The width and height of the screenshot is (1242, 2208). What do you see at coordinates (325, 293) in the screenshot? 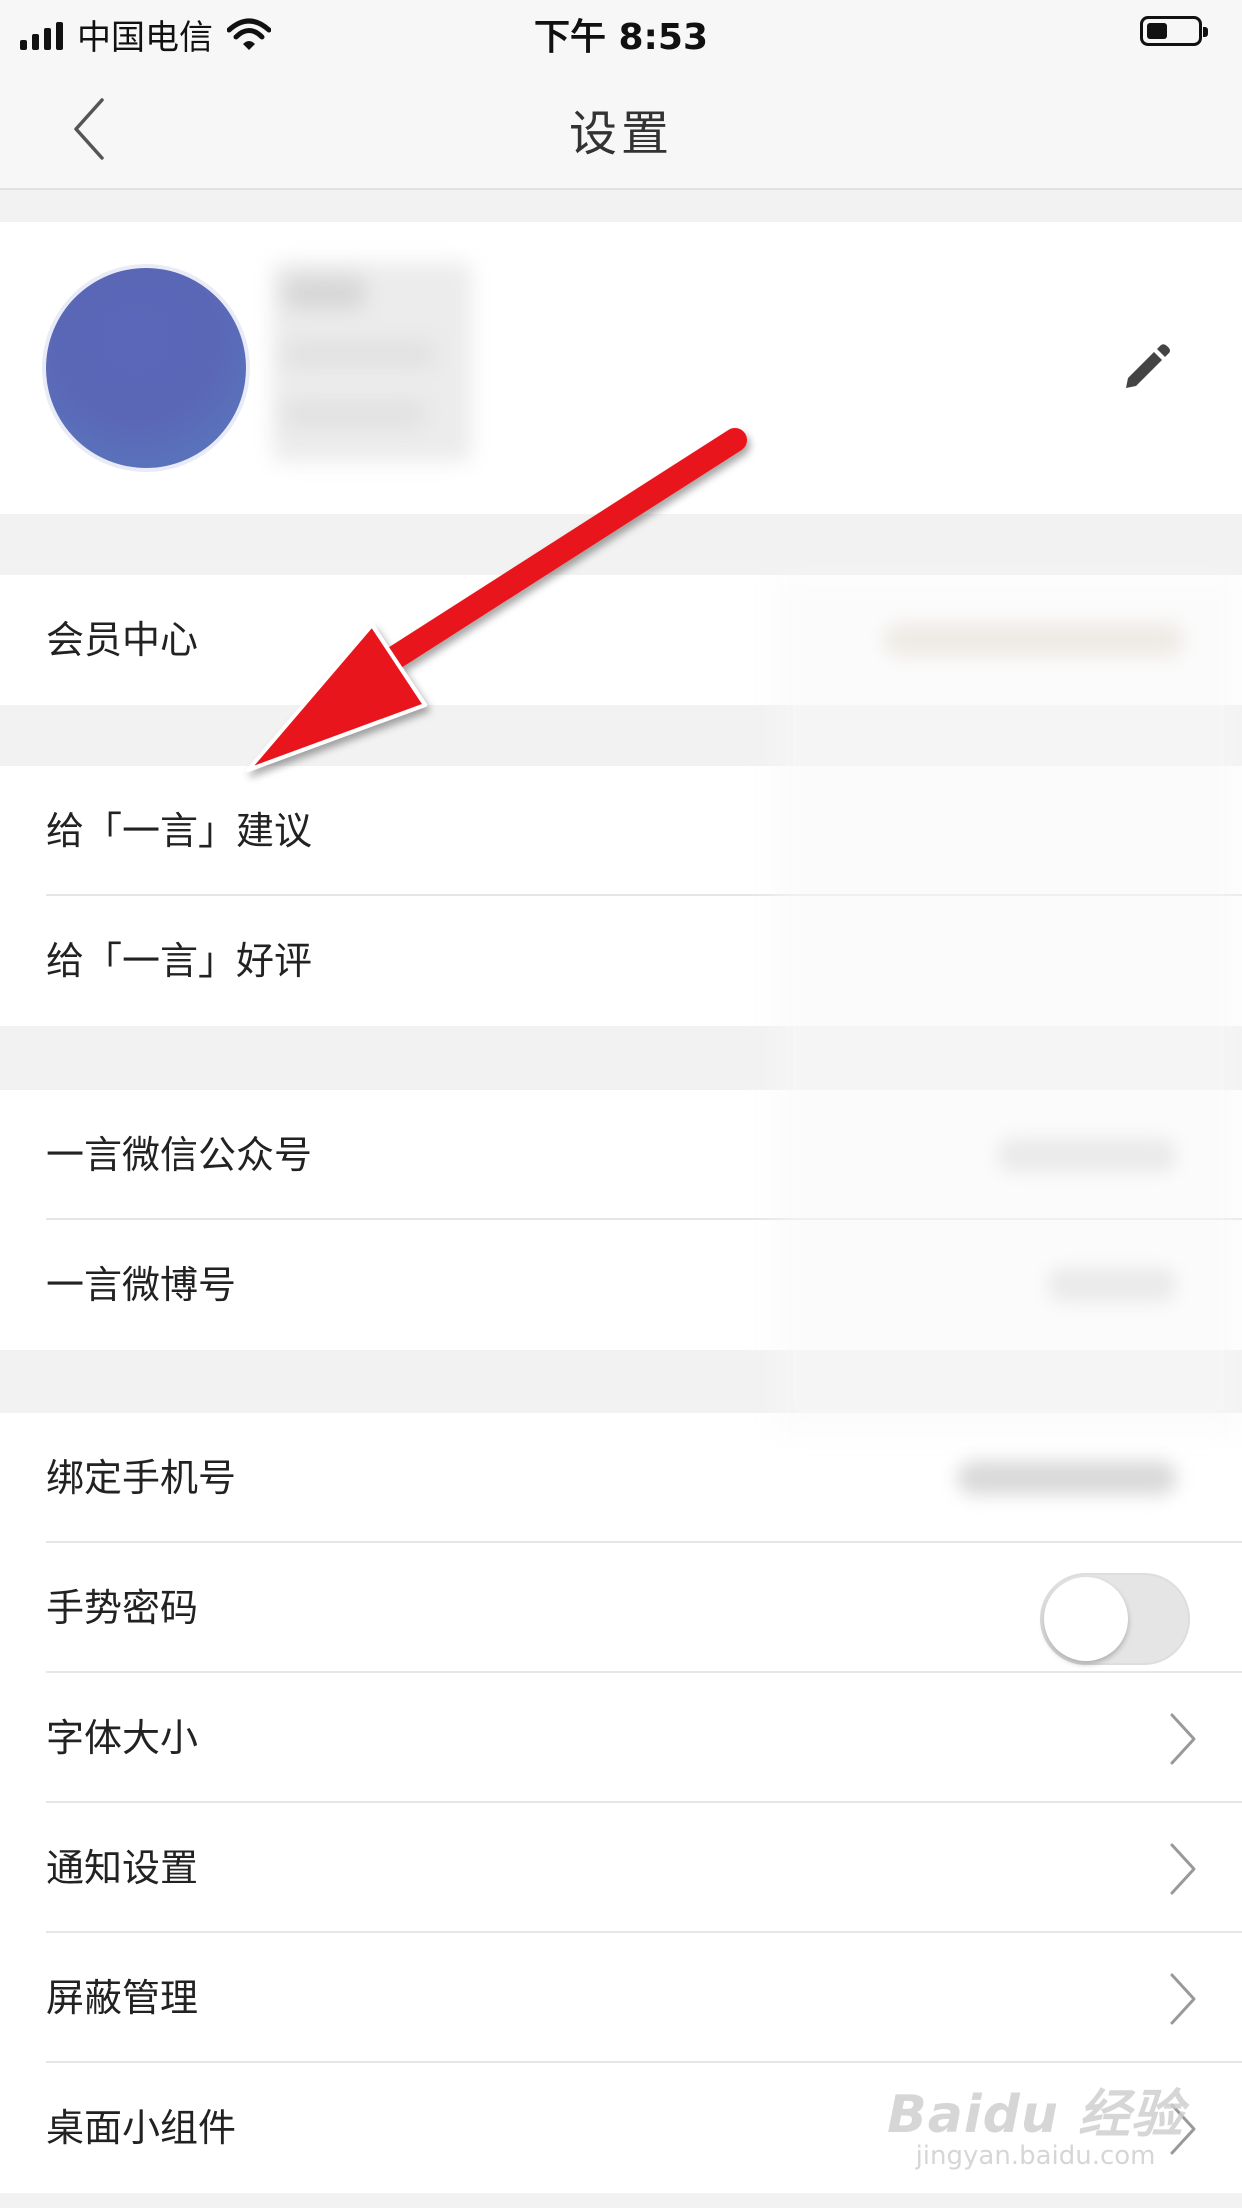
I see `blurred-username-text` at bounding box center [325, 293].